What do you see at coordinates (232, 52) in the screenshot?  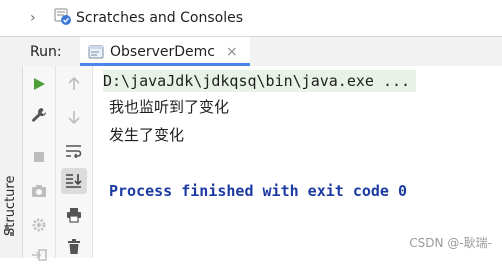 I see `close-icon: ×` at bounding box center [232, 52].